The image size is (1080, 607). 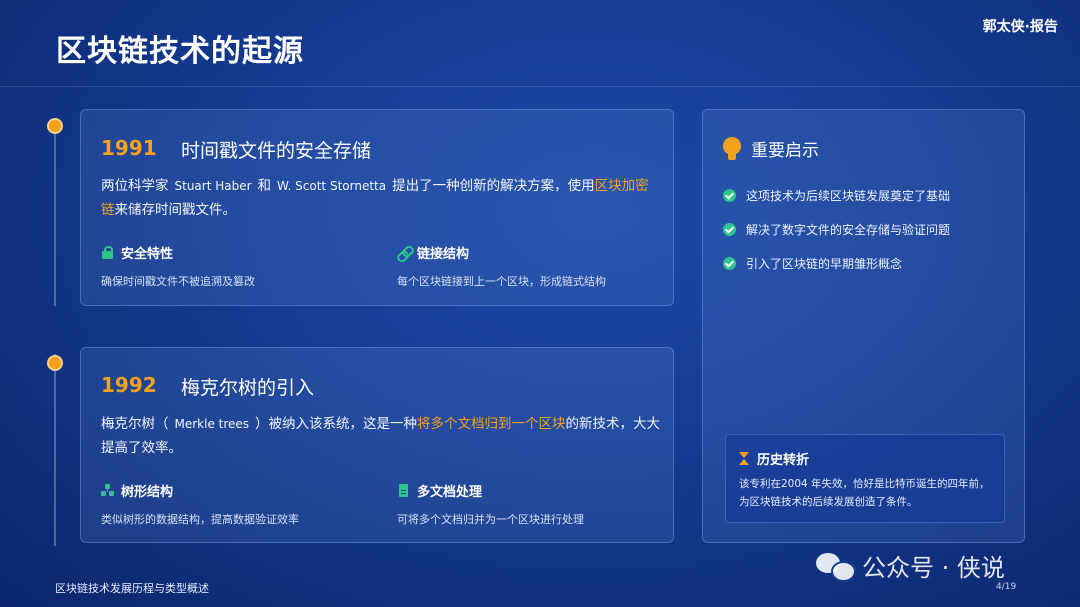 I want to click on body-text: 和, so click(x=264, y=186).